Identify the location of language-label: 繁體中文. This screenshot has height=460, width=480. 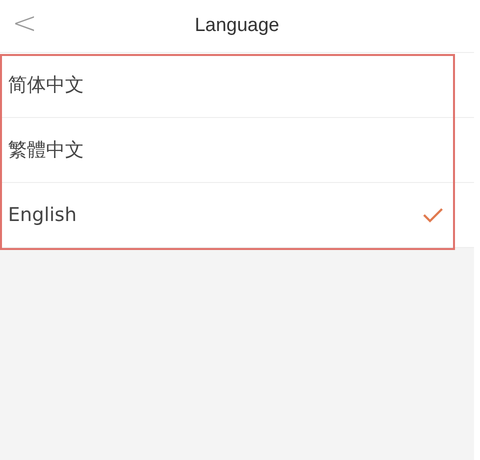
(46, 150).